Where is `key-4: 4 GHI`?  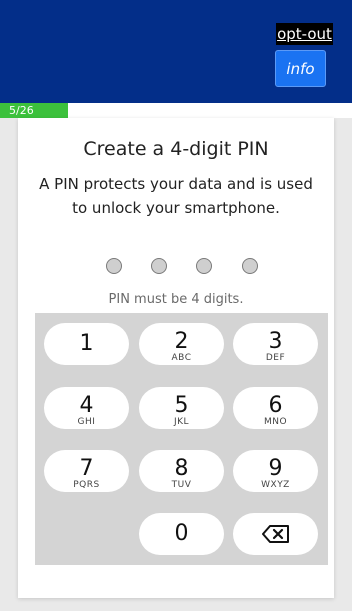
key-4: 4 GHI is located at coordinates (86, 408).